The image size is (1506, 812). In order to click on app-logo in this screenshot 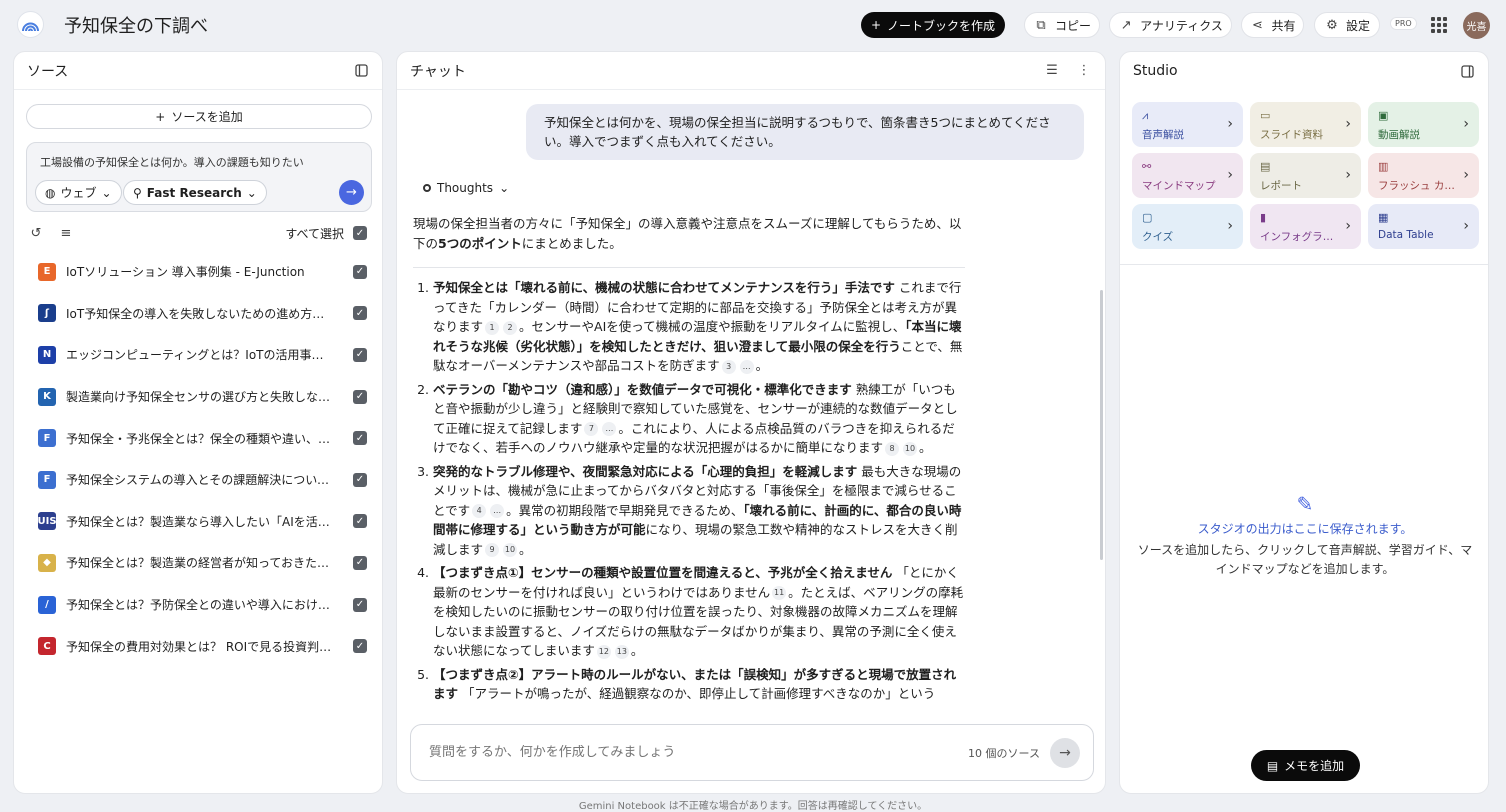, I will do `click(30, 24)`.